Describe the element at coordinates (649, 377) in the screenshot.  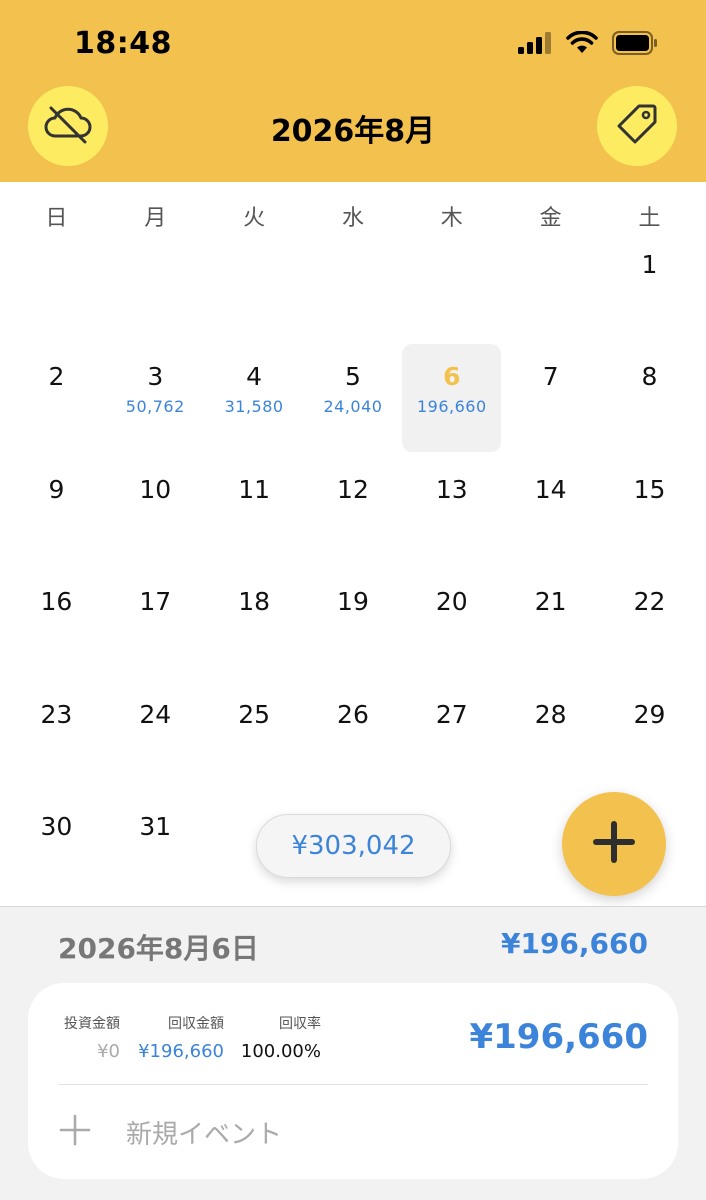
I see `day-number: 8` at that location.